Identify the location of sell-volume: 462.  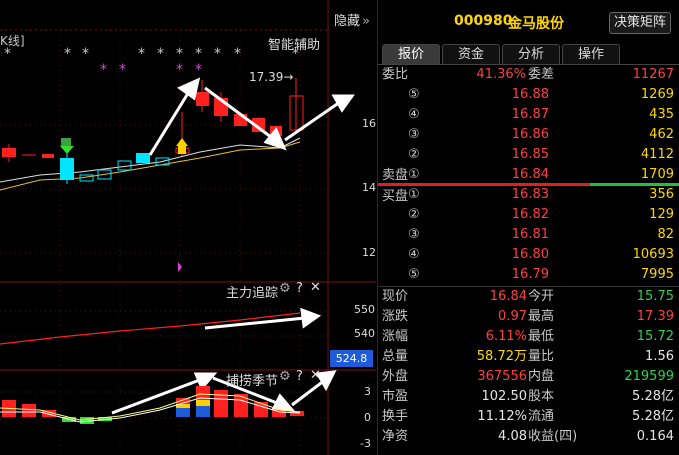
(661, 134).